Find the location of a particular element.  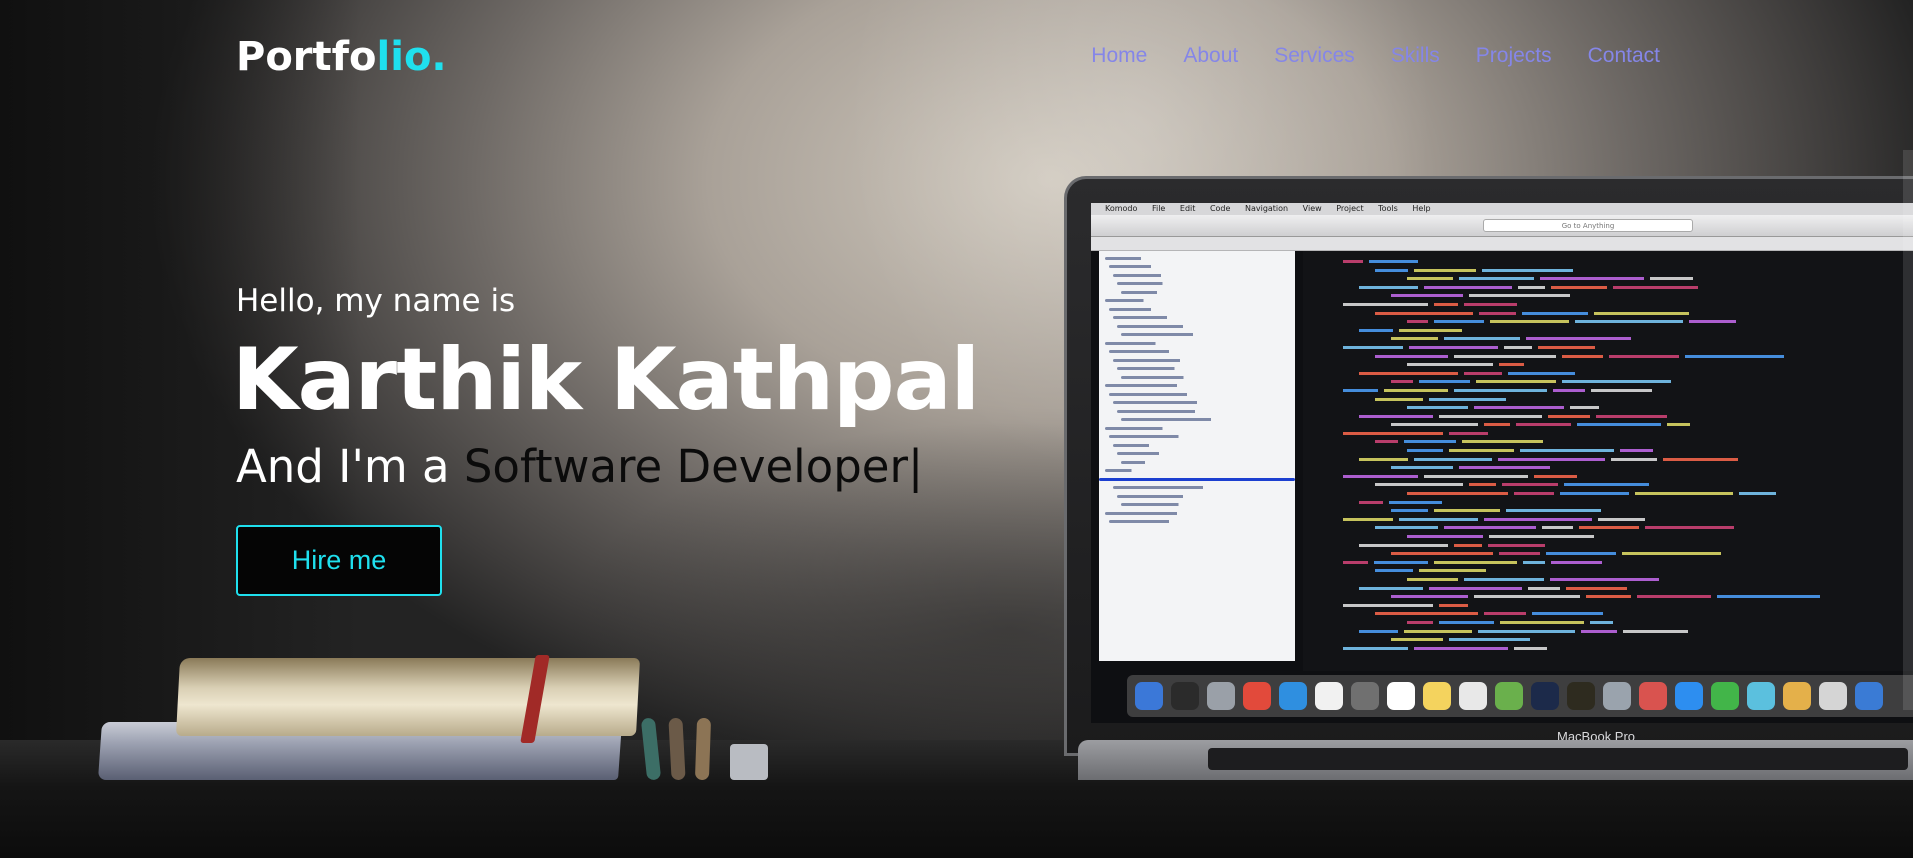

menubar-item: File is located at coordinates (1158, 208).